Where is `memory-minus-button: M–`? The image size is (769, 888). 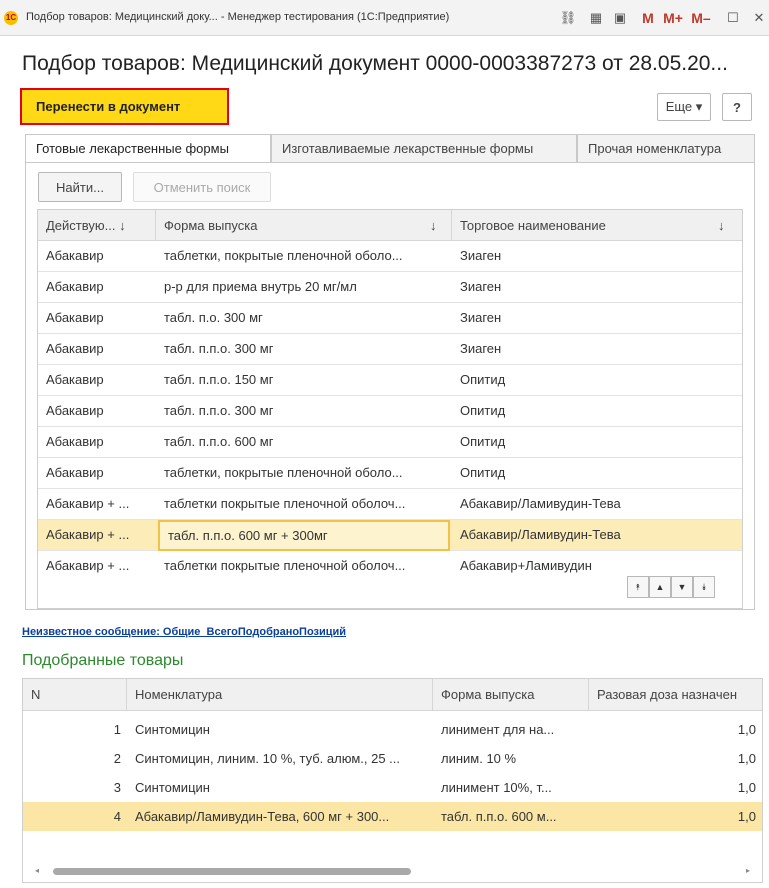
memory-minus-button: M– is located at coordinates (701, 18).